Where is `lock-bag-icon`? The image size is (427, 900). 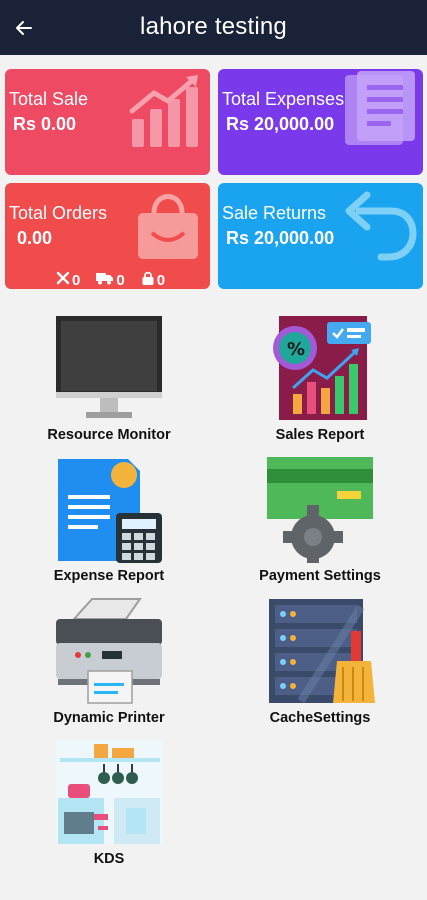 lock-bag-icon is located at coordinates (148, 280).